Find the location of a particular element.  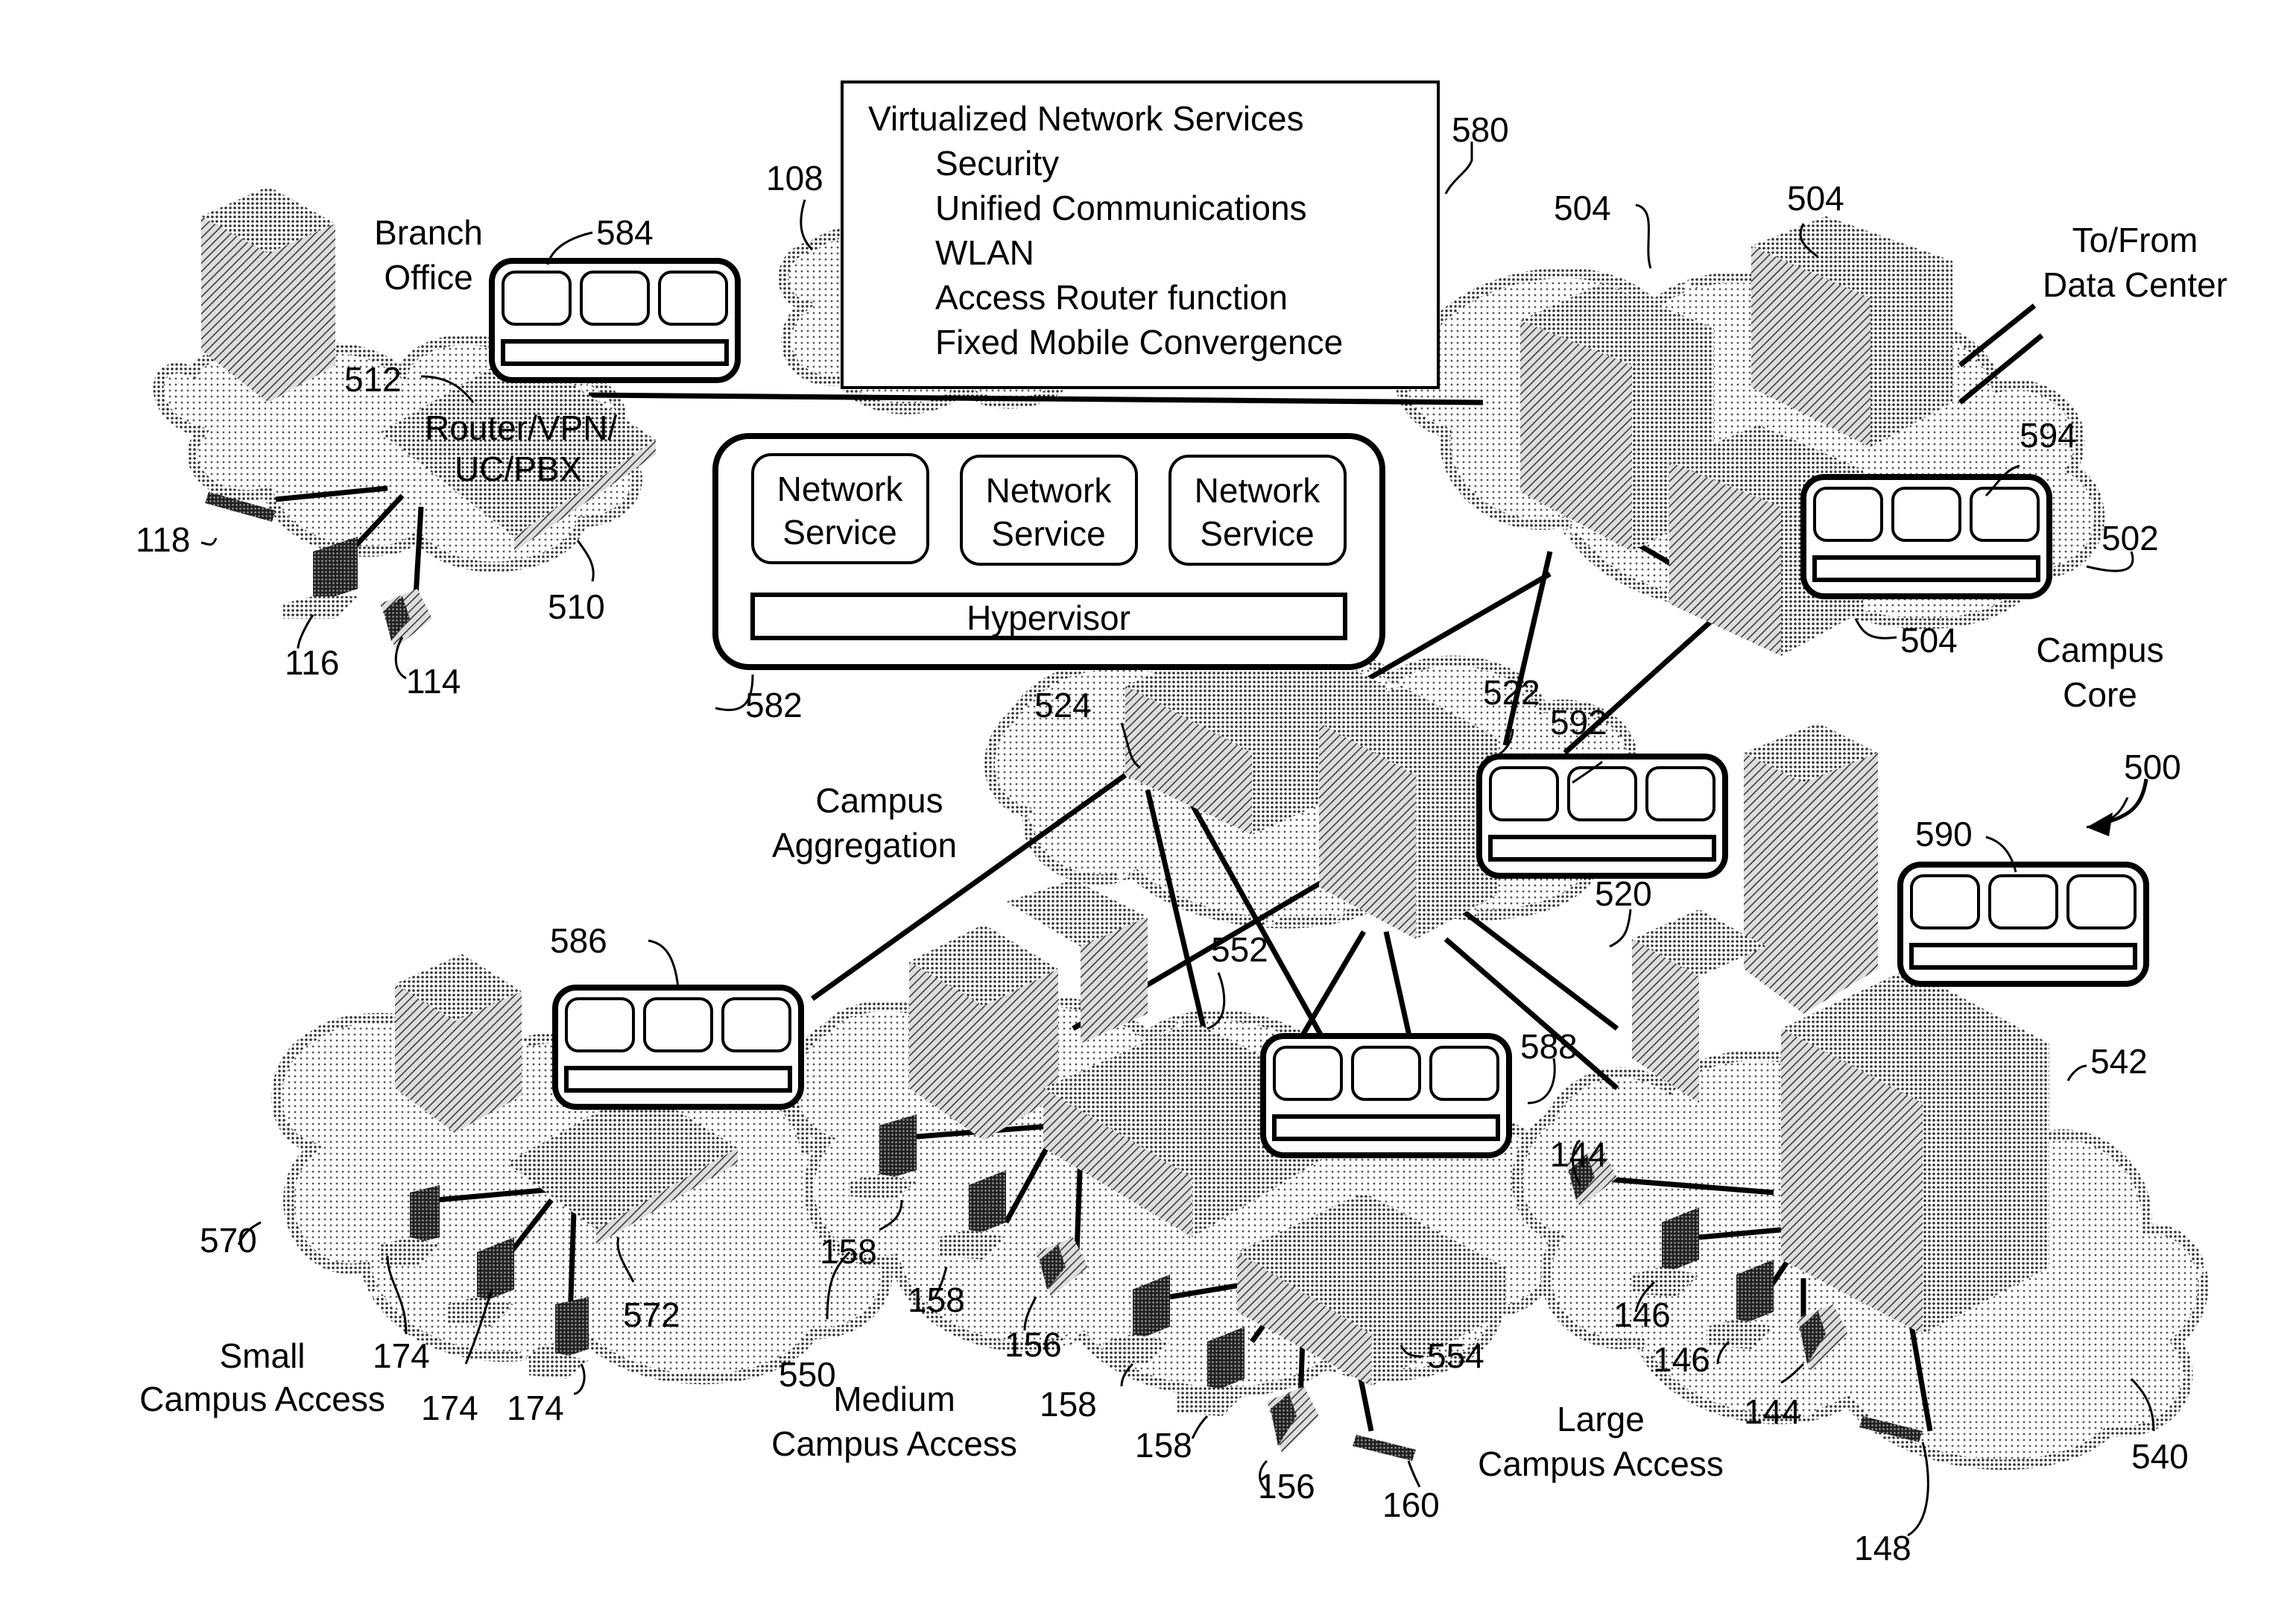

ref-520: 520 is located at coordinates (1623, 894).